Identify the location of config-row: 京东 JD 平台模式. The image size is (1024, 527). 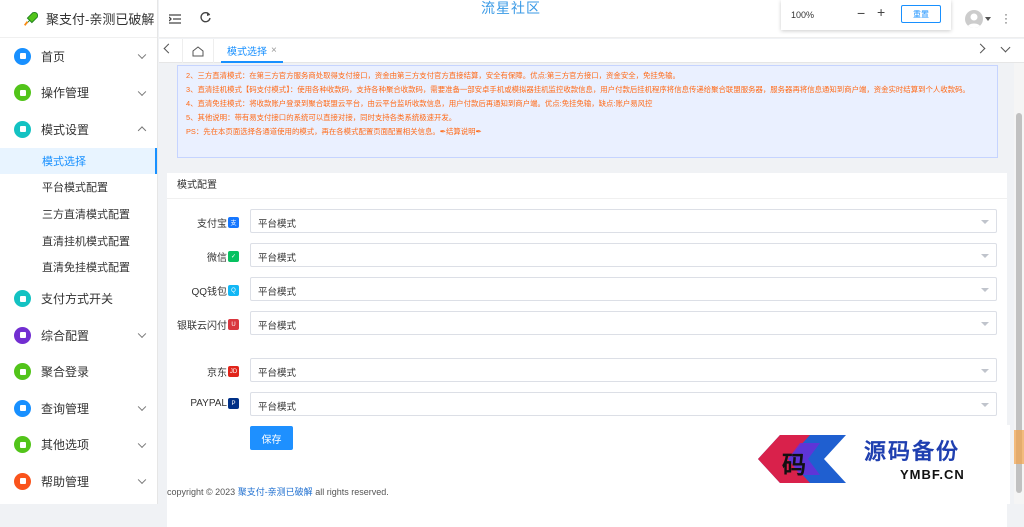
(587, 371).